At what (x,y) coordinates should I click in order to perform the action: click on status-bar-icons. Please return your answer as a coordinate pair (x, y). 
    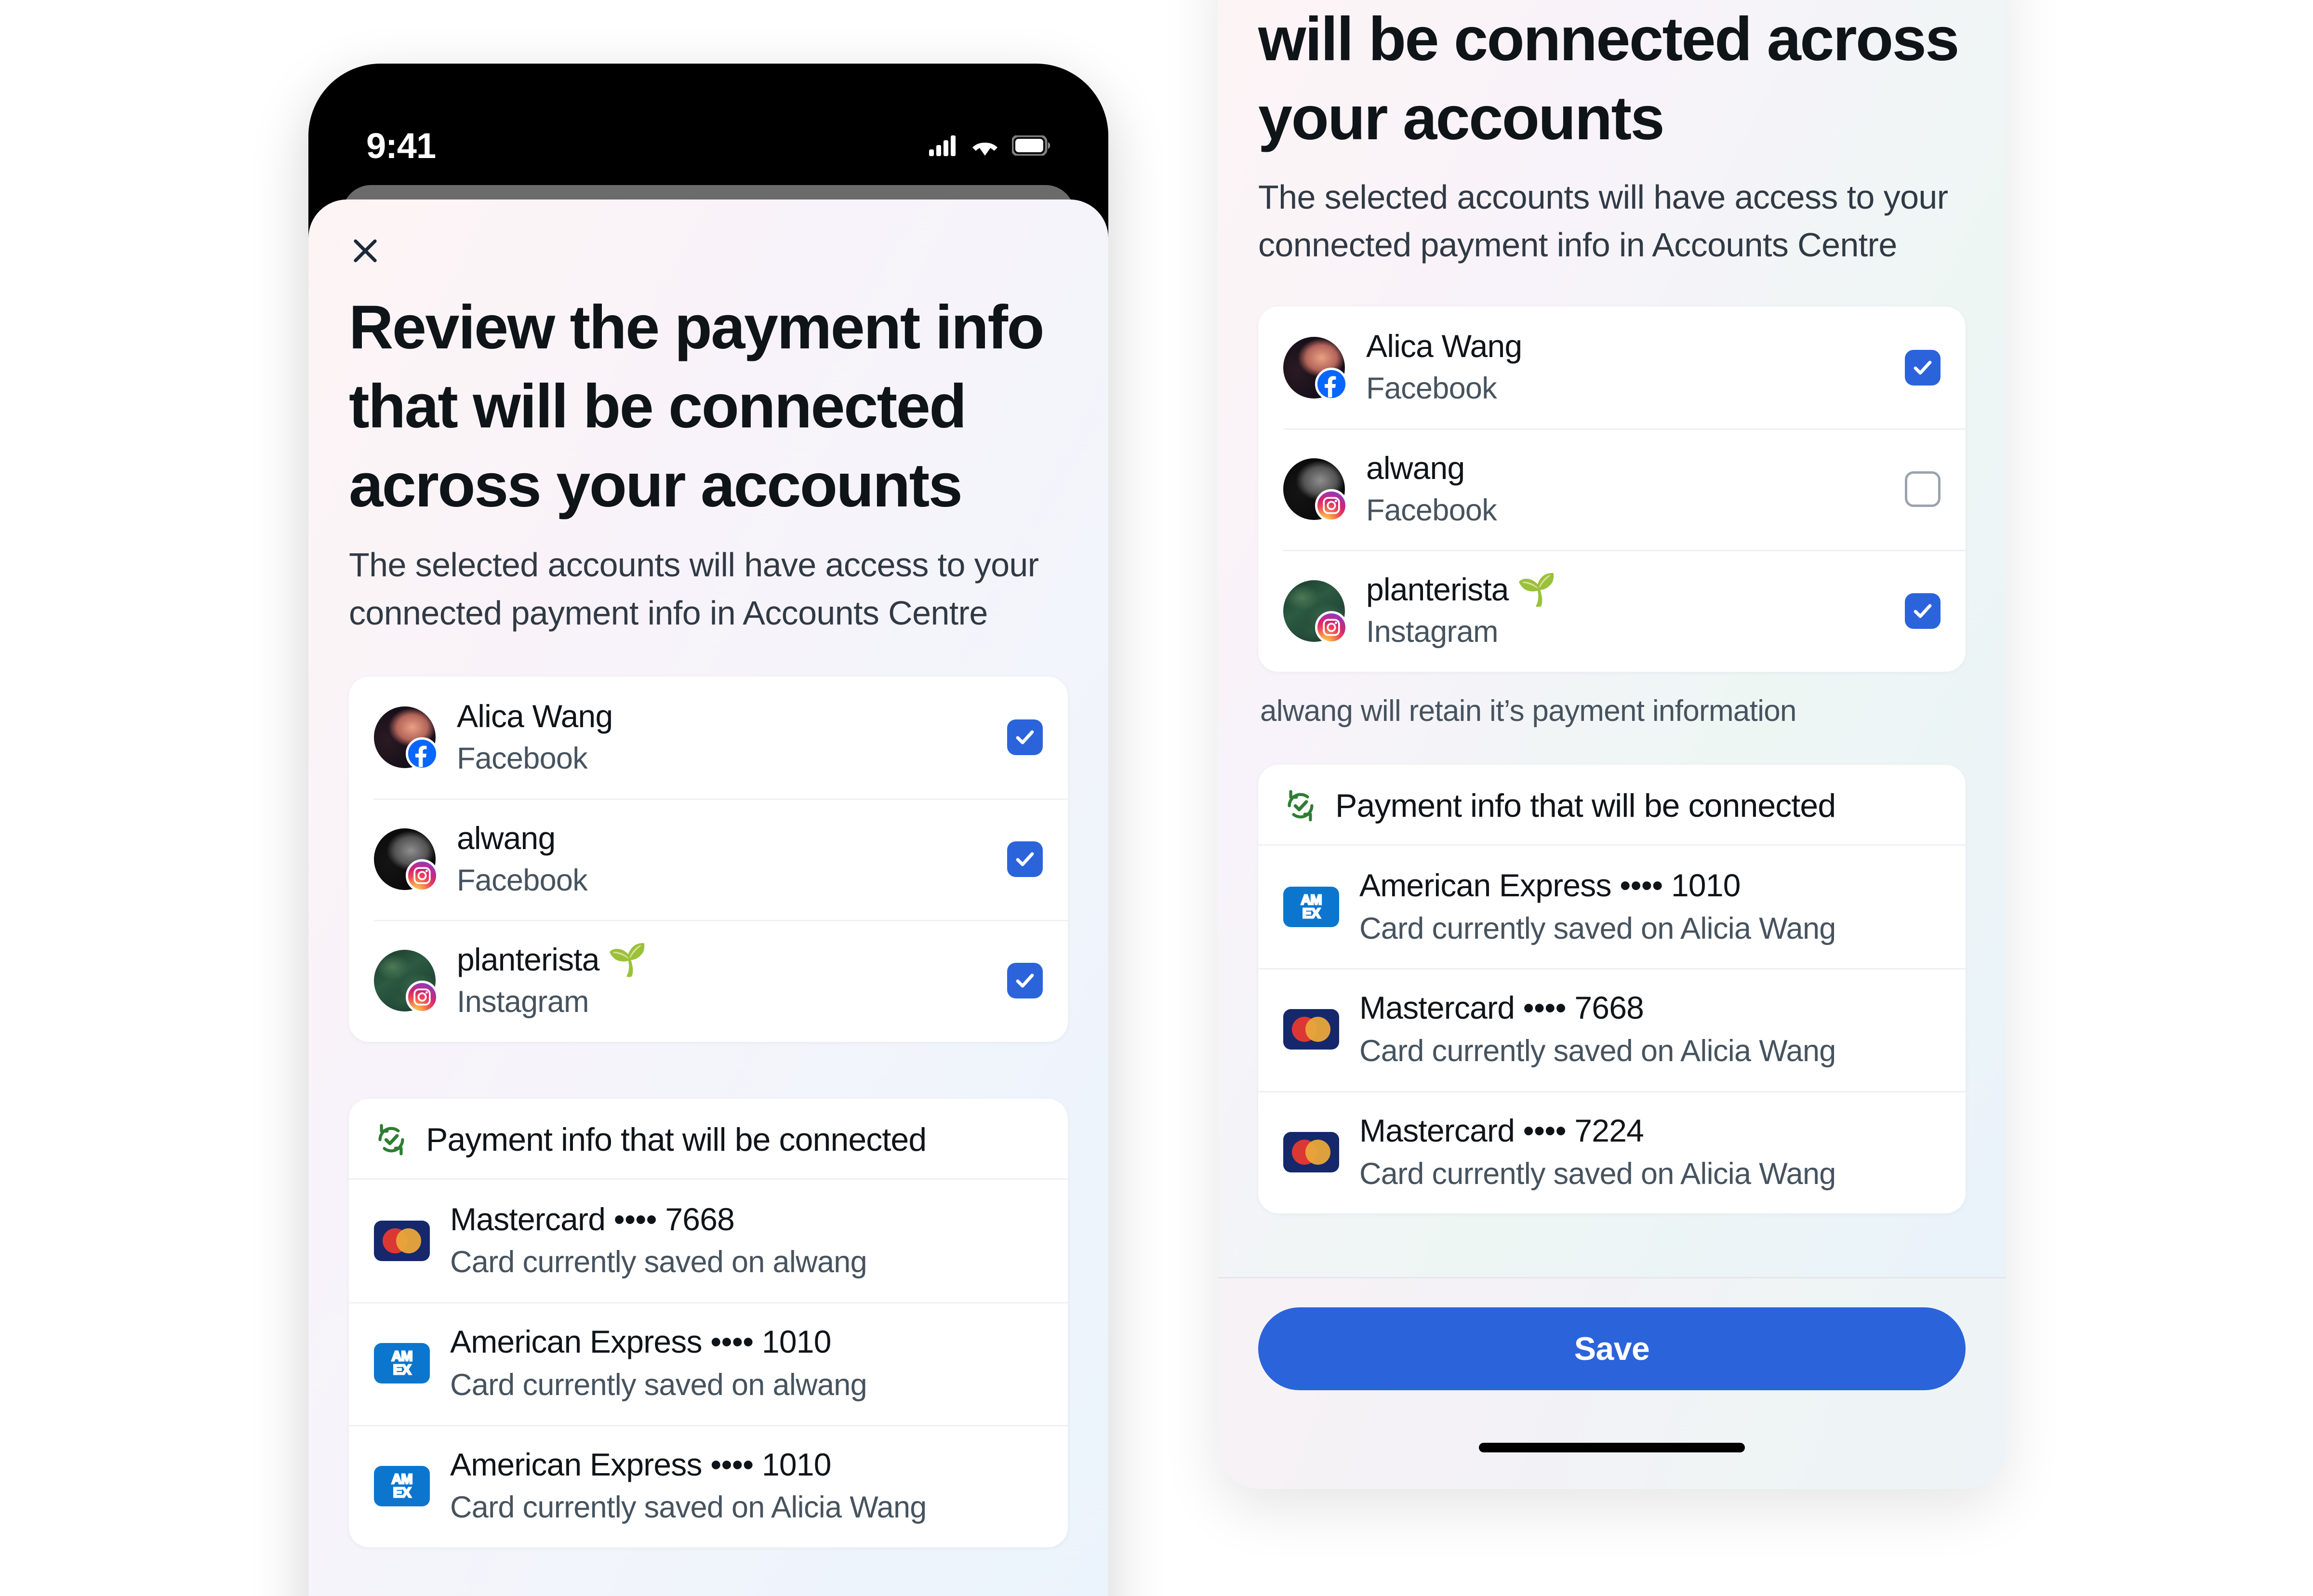
    Looking at the image, I should click on (989, 145).